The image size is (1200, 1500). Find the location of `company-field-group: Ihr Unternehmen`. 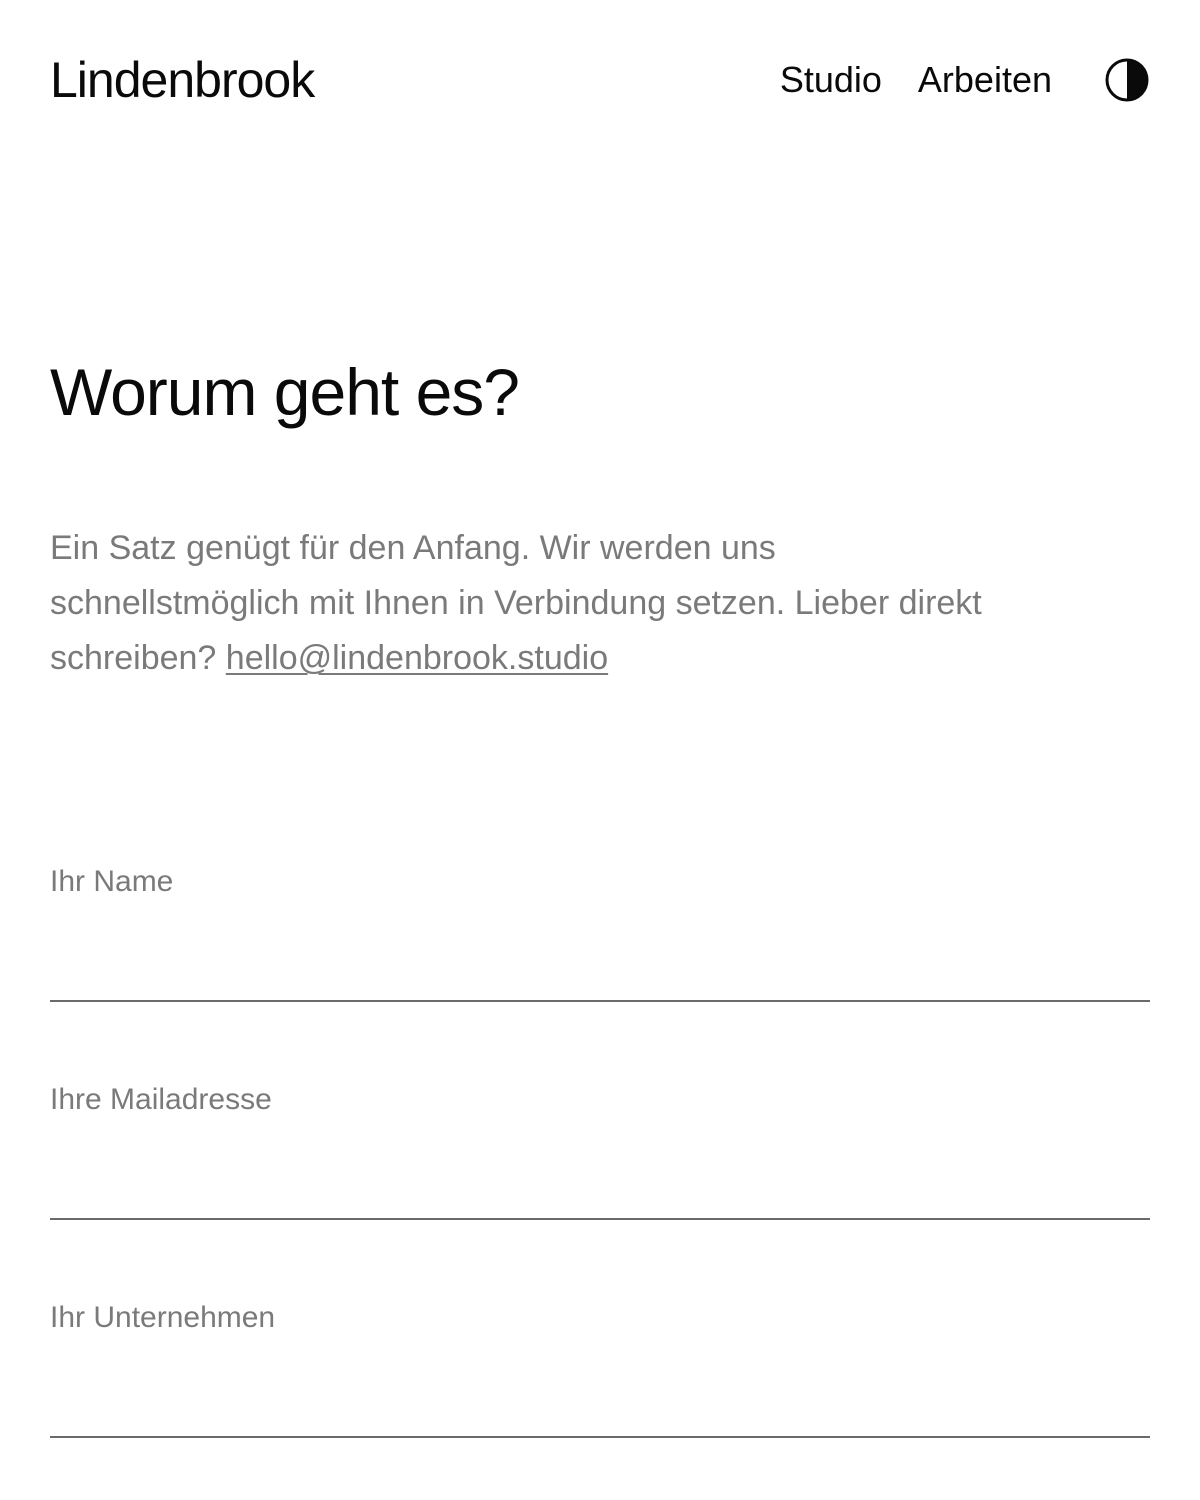

company-field-group: Ihr Unternehmen is located at coordinates (600, 1368).